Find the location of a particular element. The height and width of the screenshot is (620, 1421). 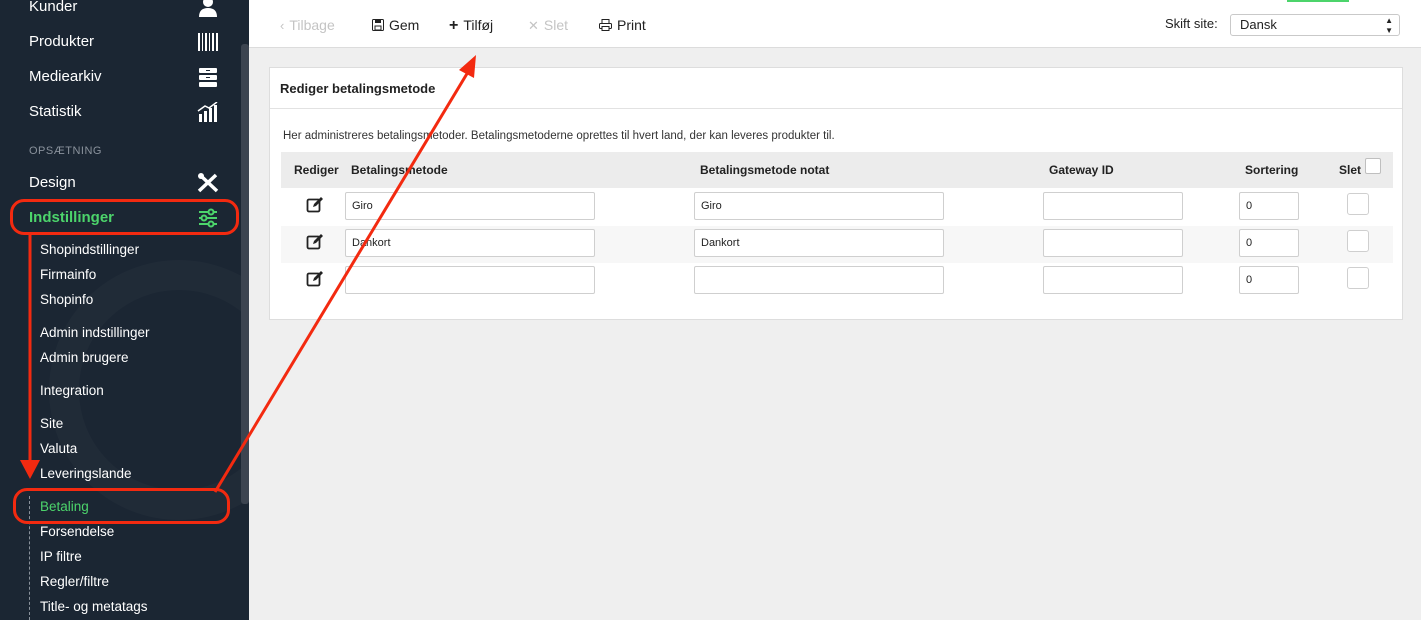

column-header-gateway: Gateway ID is located at coordinates (1081, 170).